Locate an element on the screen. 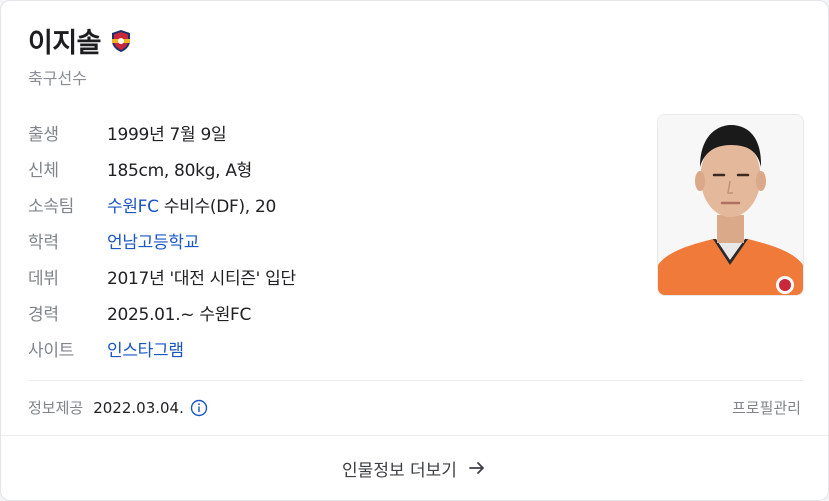  source-date: 2022.03.04. is located at coordinates (138, 407).